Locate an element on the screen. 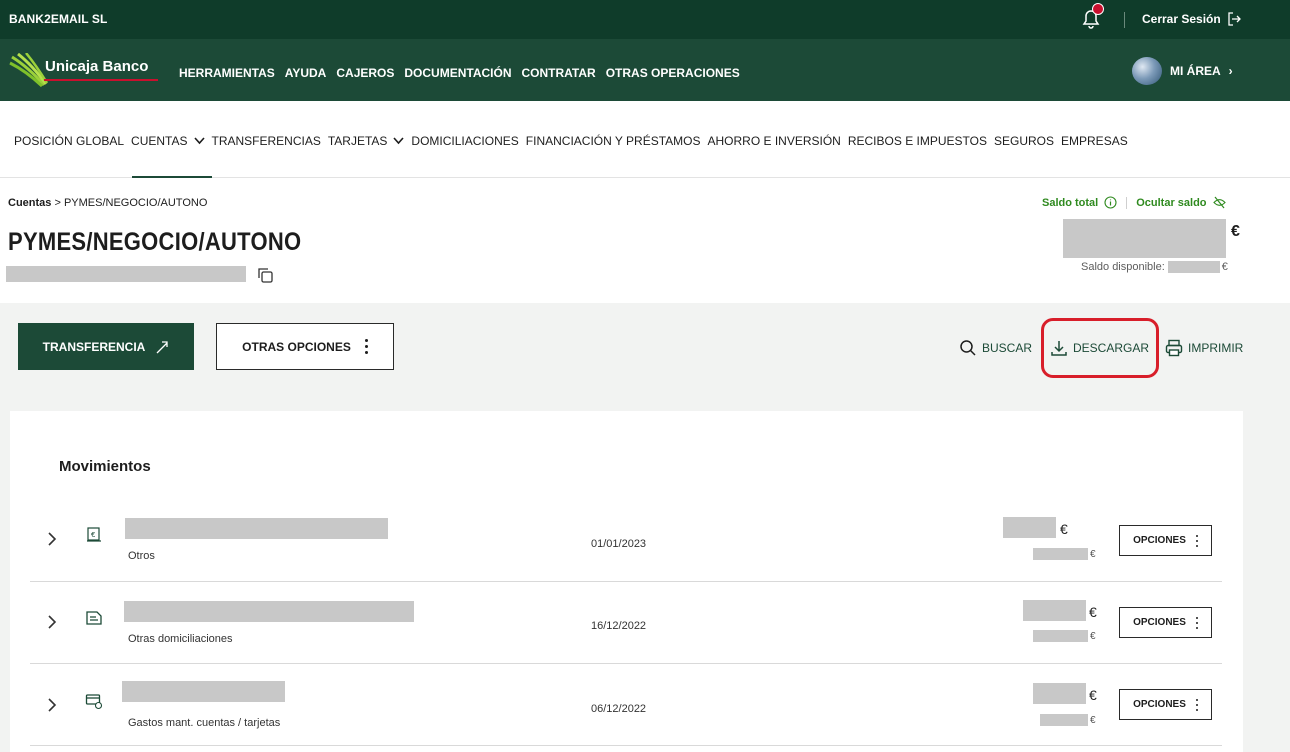  saldo-links: Saldo total Ocultar saldo is located at coordinates (1134, 202).